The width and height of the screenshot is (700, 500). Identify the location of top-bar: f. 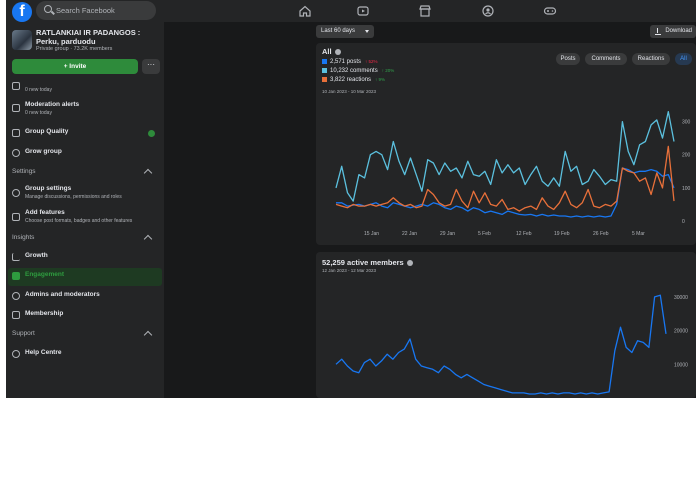
(351, 11).